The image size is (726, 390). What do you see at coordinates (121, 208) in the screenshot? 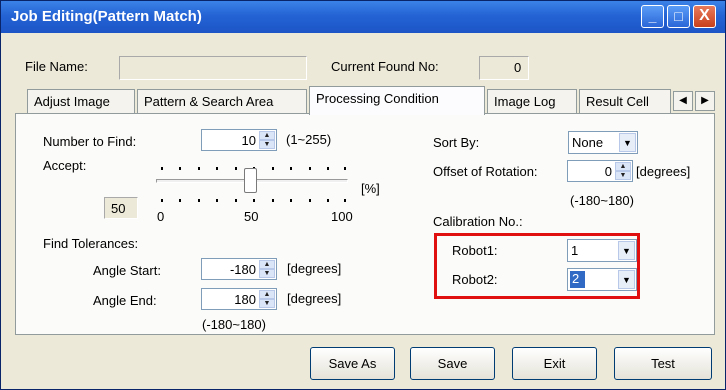
I see `accept-value-field: 50` at bounding box center [121, 208].